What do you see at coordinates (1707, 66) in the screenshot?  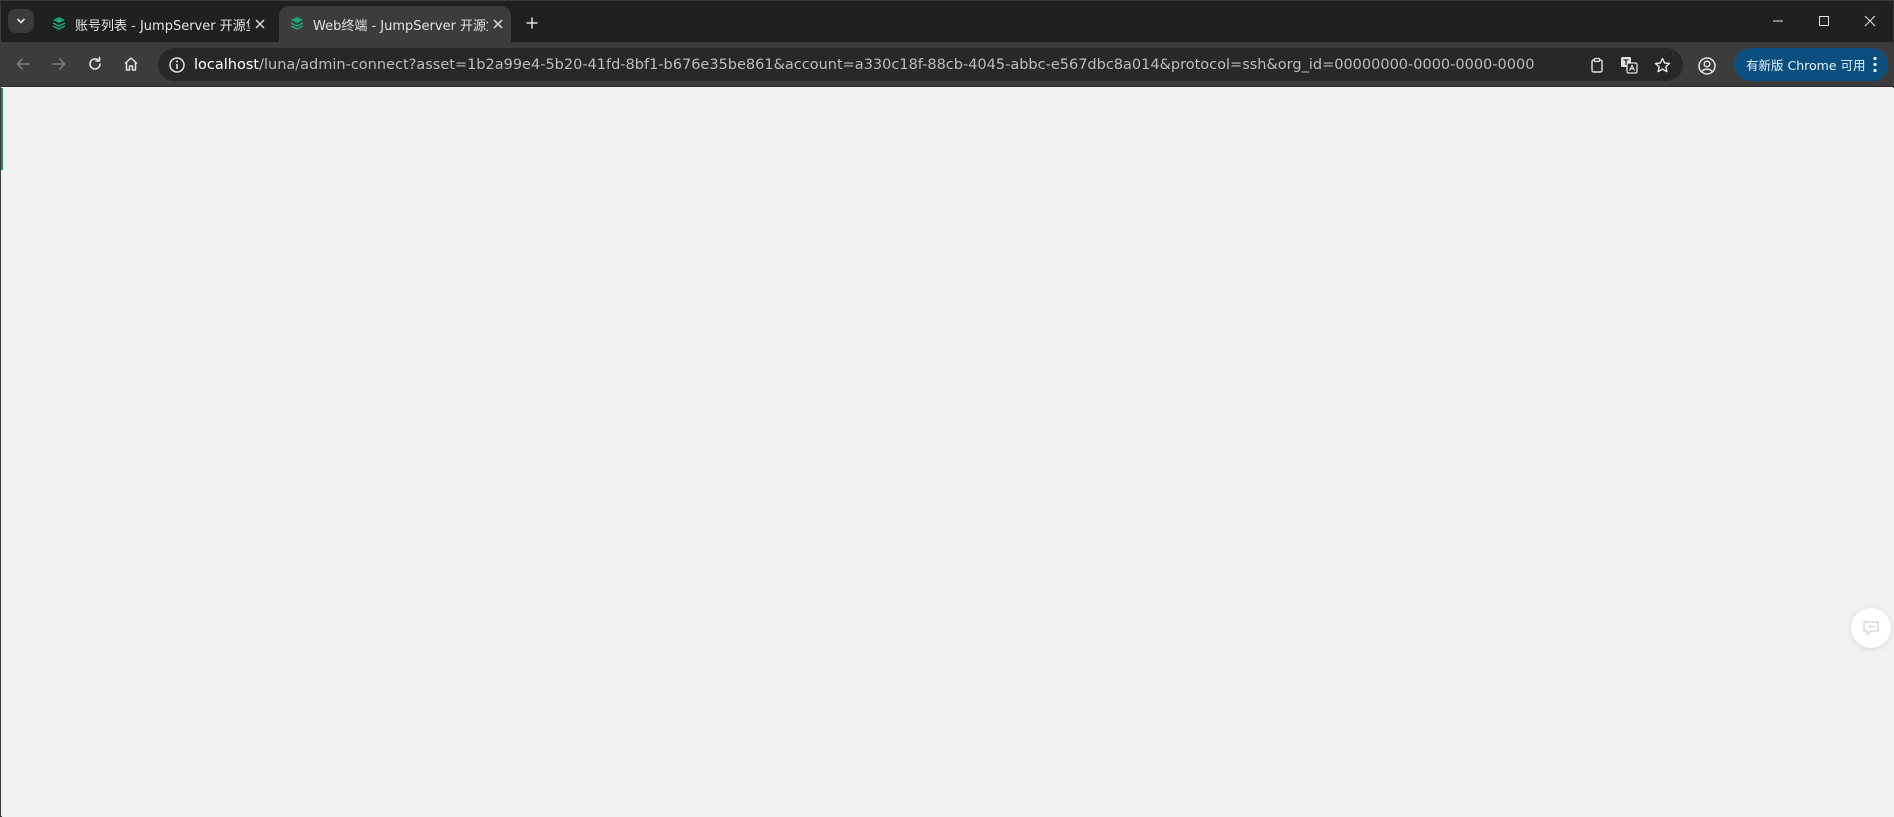 I see `profile-icon` at bounding box center [1707, 66].